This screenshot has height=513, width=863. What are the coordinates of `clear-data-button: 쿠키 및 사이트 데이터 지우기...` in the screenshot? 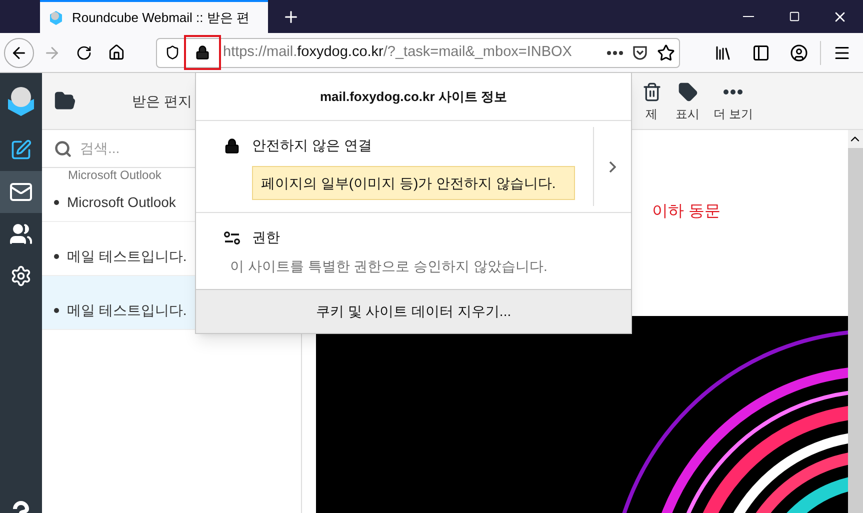 It's located at (413, 311).